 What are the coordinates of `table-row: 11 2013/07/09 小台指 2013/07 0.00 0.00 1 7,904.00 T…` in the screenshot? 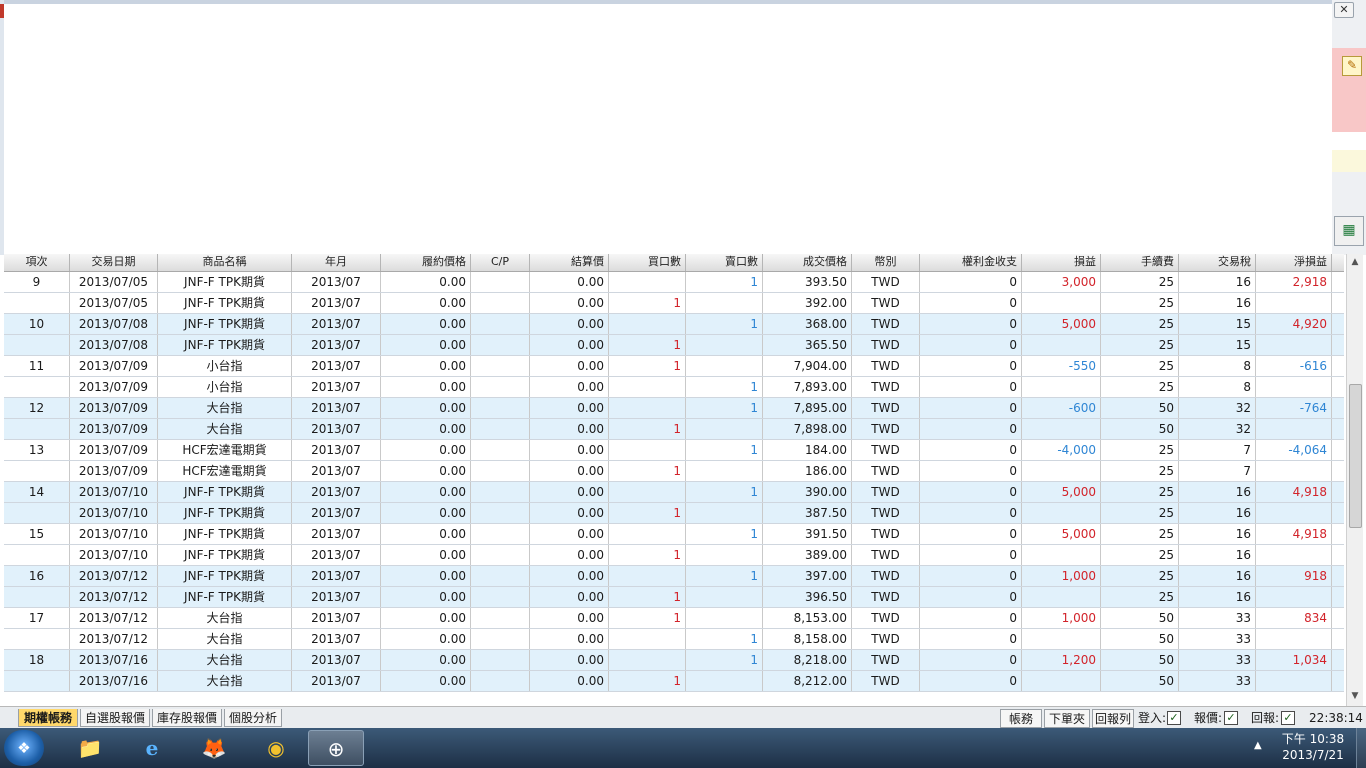 It's located at (674, 366).